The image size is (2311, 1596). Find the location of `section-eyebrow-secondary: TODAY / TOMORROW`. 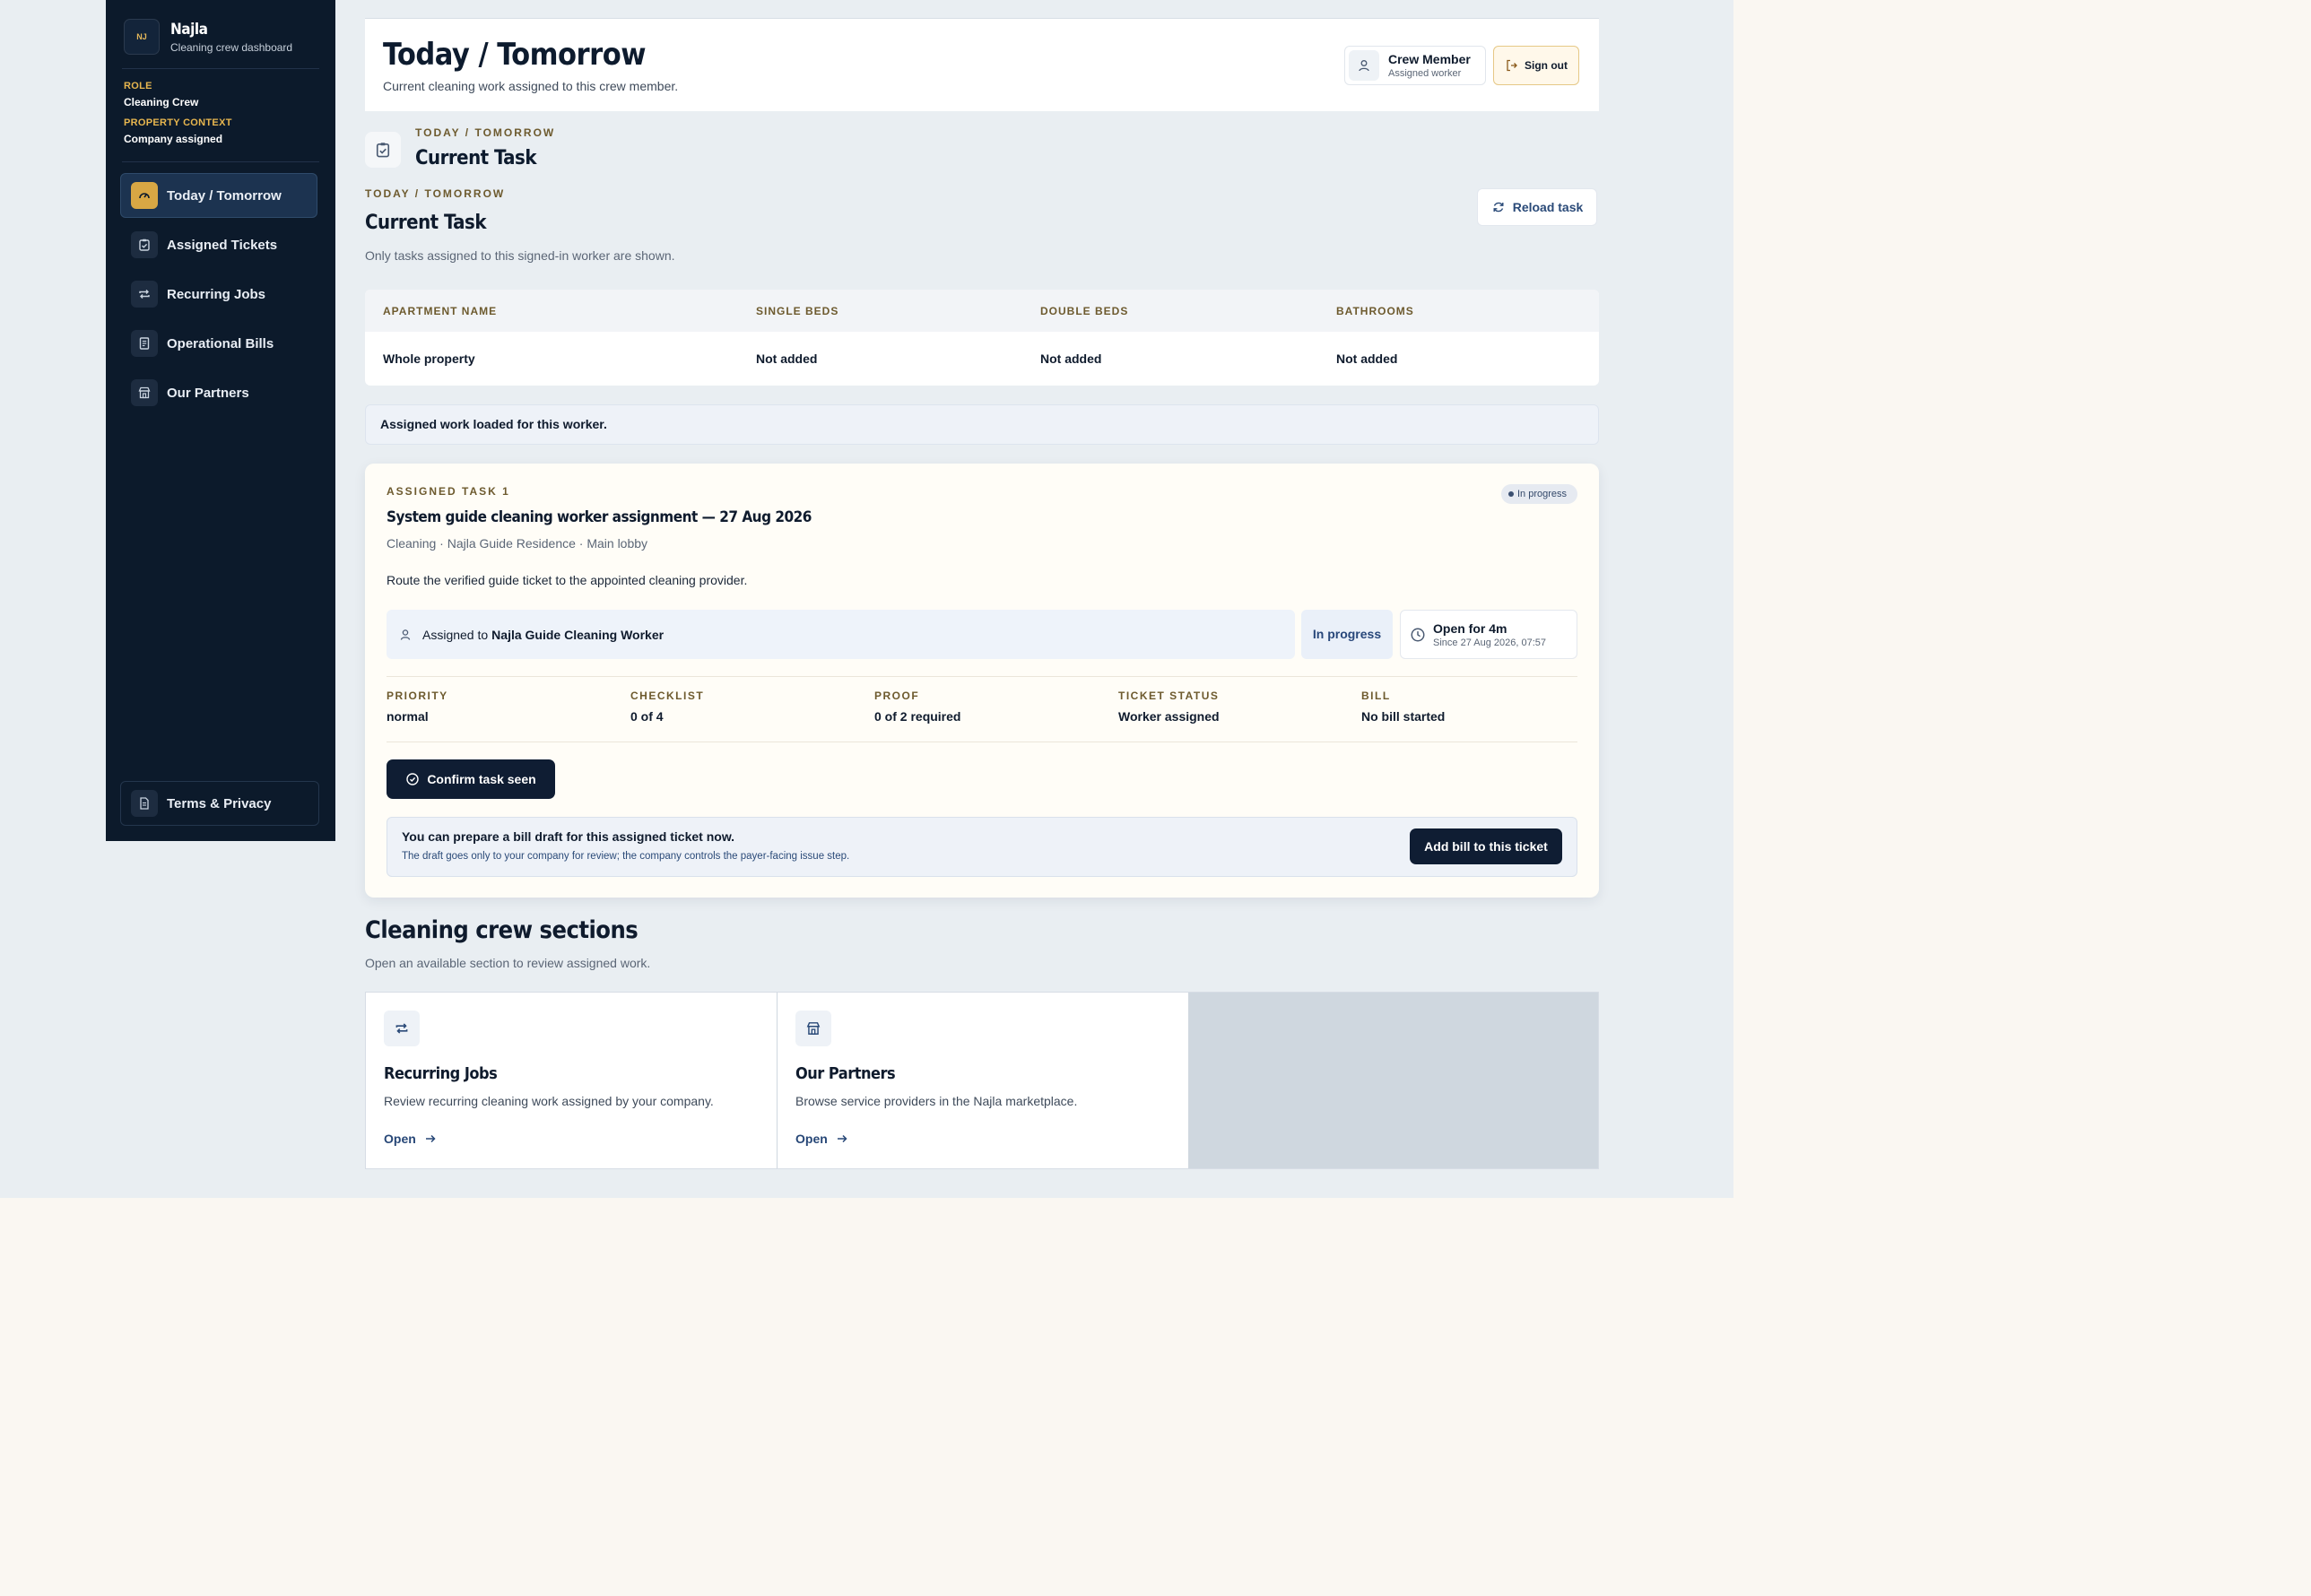

section-eyebrow-secondary: TODAY / TOMORROW is located at coordinates (435, 194).